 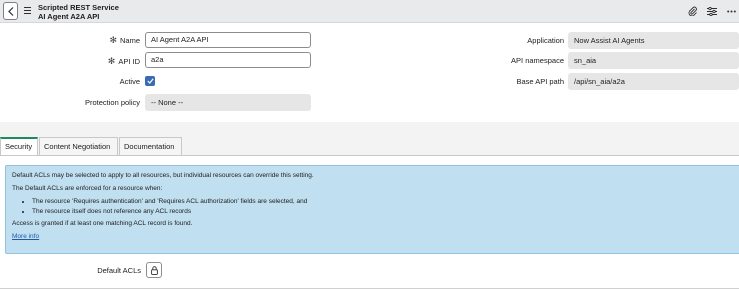 What do you see at coordinates (537, 60) in the screenshot?
I see `api-namespace-label: API namespace` at bounding box center [537, 60].